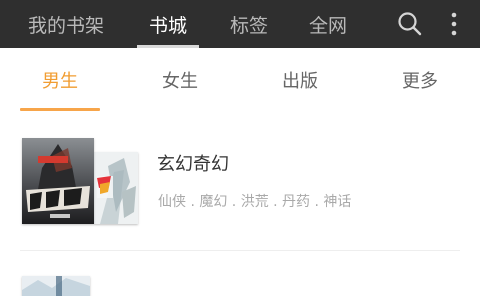 The image size is (480, 296). I want to click on top-tab-bookstore: 书城, so click(168, 24).